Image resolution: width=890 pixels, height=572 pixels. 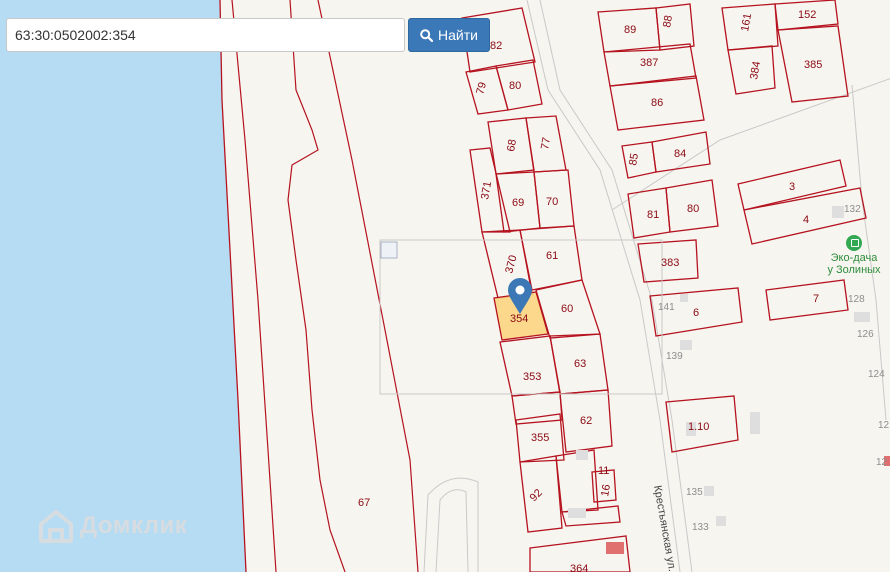 I want to click on house-number: 135, so click(x=694, y=492).